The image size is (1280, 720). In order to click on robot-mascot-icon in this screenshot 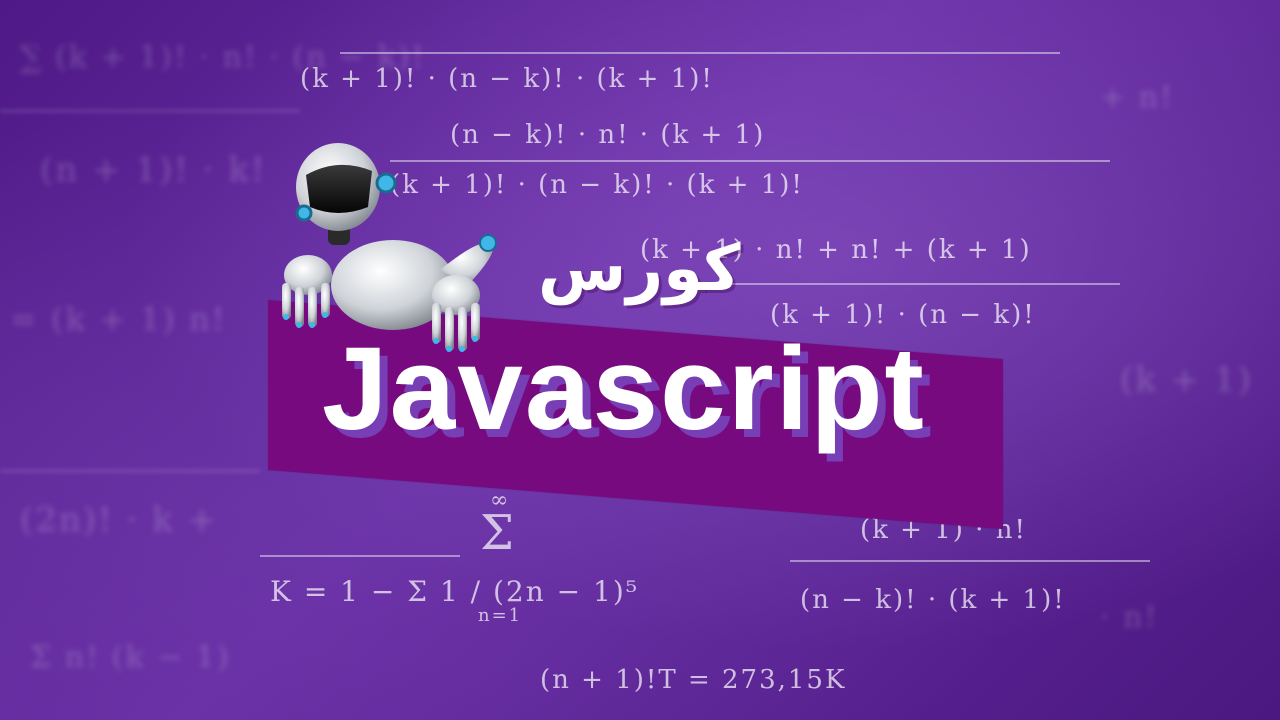, I will do `click(389, 247)`.